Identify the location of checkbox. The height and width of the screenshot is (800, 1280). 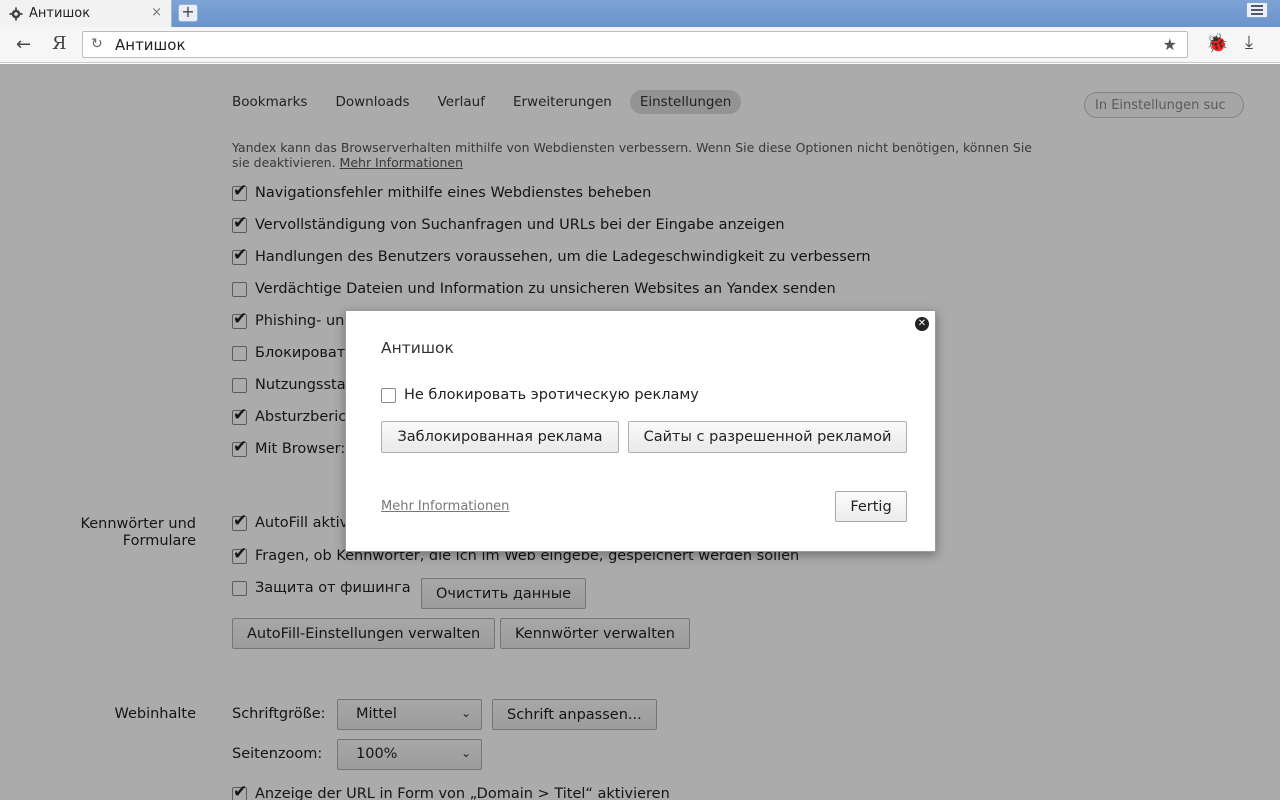
(388, 395).